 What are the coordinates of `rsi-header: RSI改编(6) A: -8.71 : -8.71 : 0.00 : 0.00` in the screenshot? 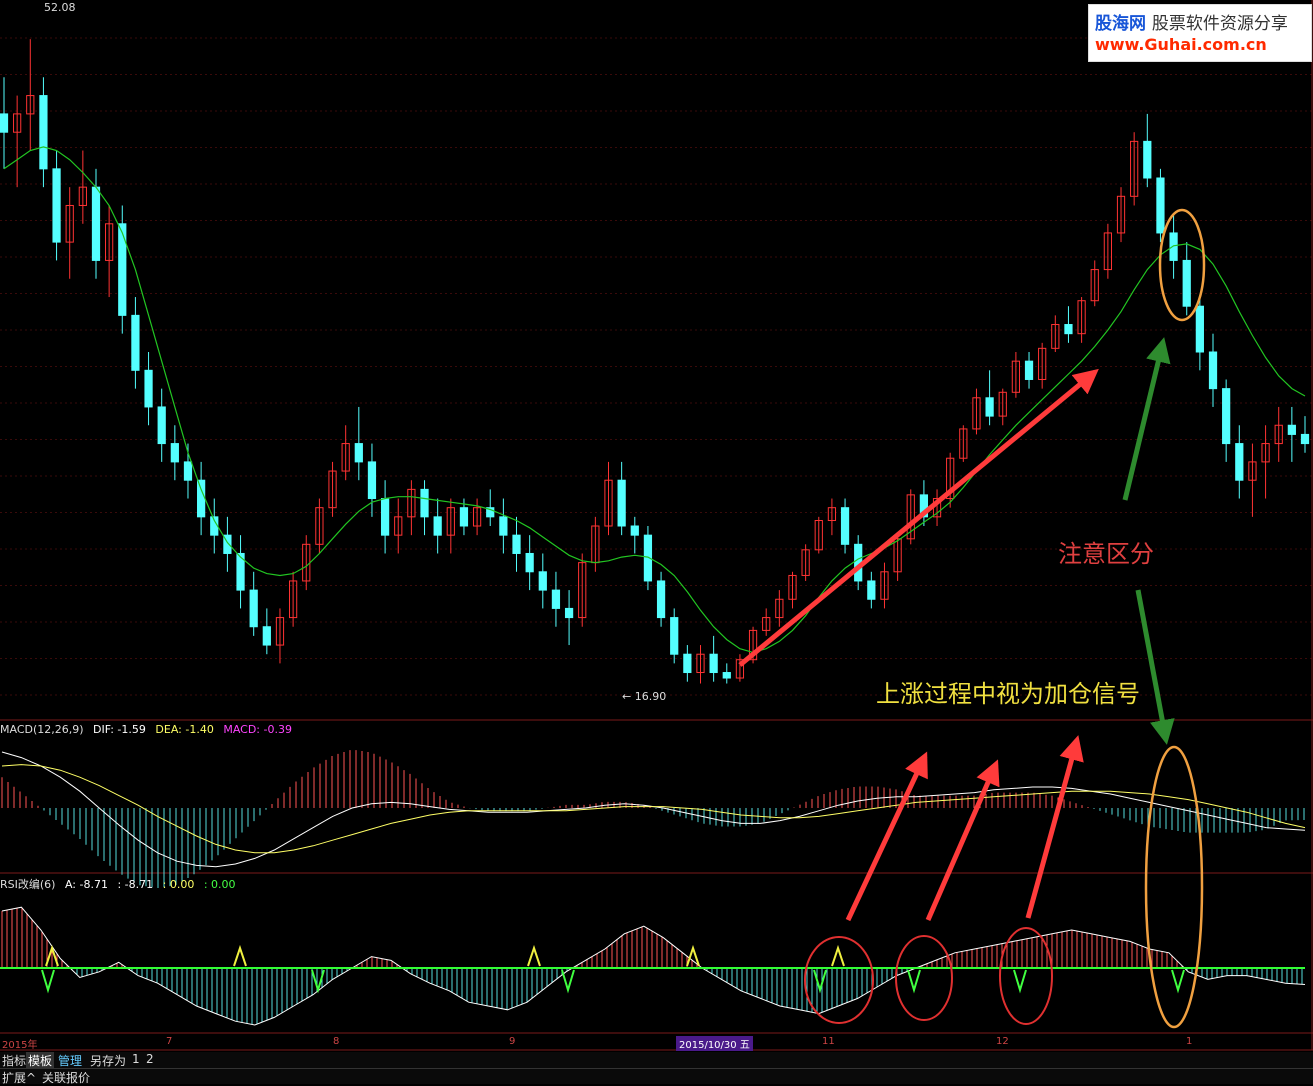 It's located at (121, 884).